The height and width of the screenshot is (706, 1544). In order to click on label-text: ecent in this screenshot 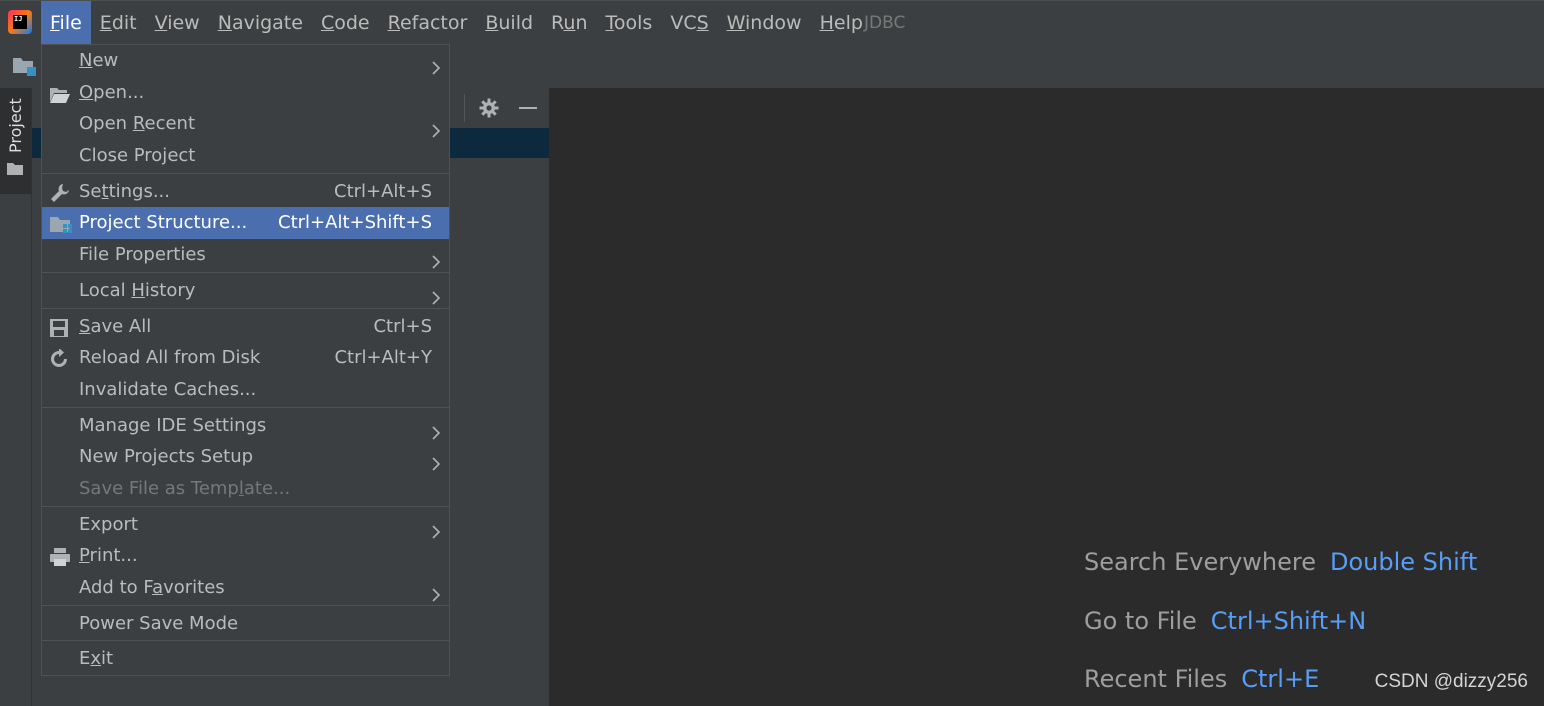, I will do `click(170, 124)`.